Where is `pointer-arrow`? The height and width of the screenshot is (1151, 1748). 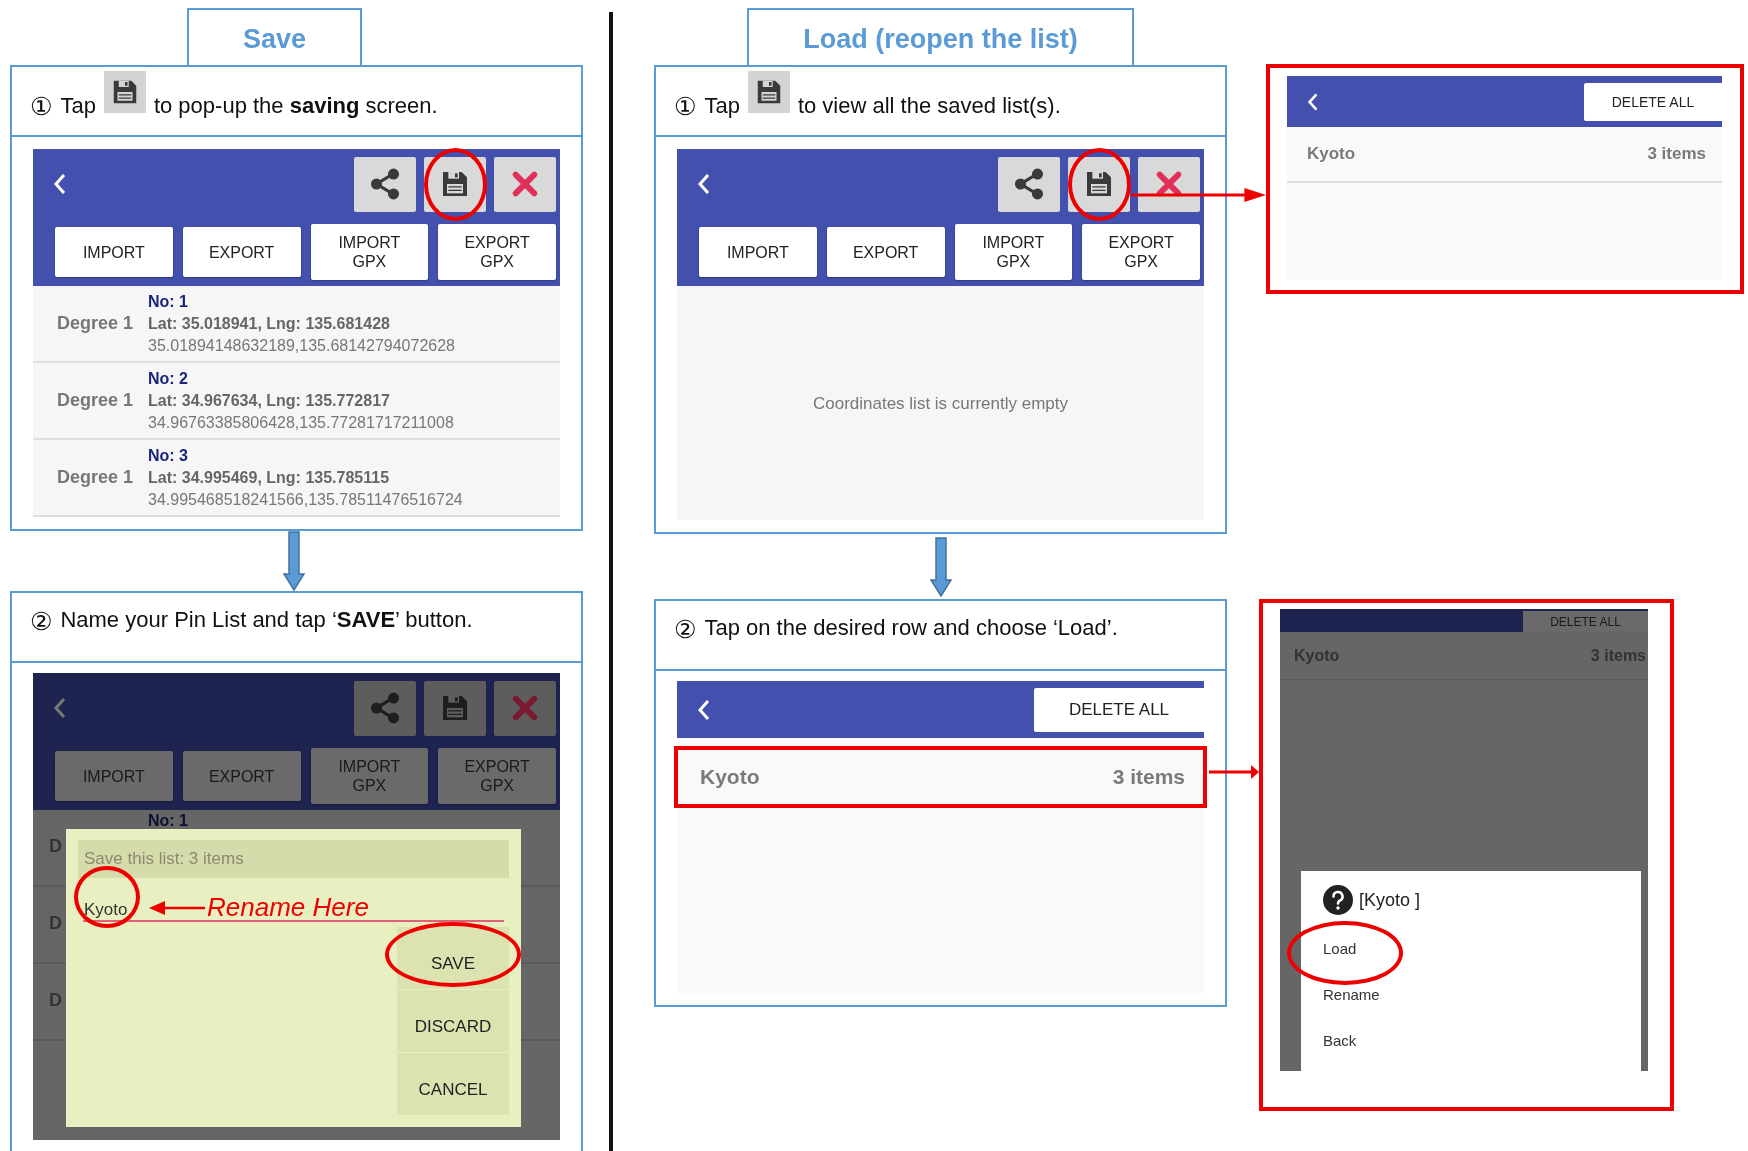
pointer-arrow is located at coordinates (177, 908).